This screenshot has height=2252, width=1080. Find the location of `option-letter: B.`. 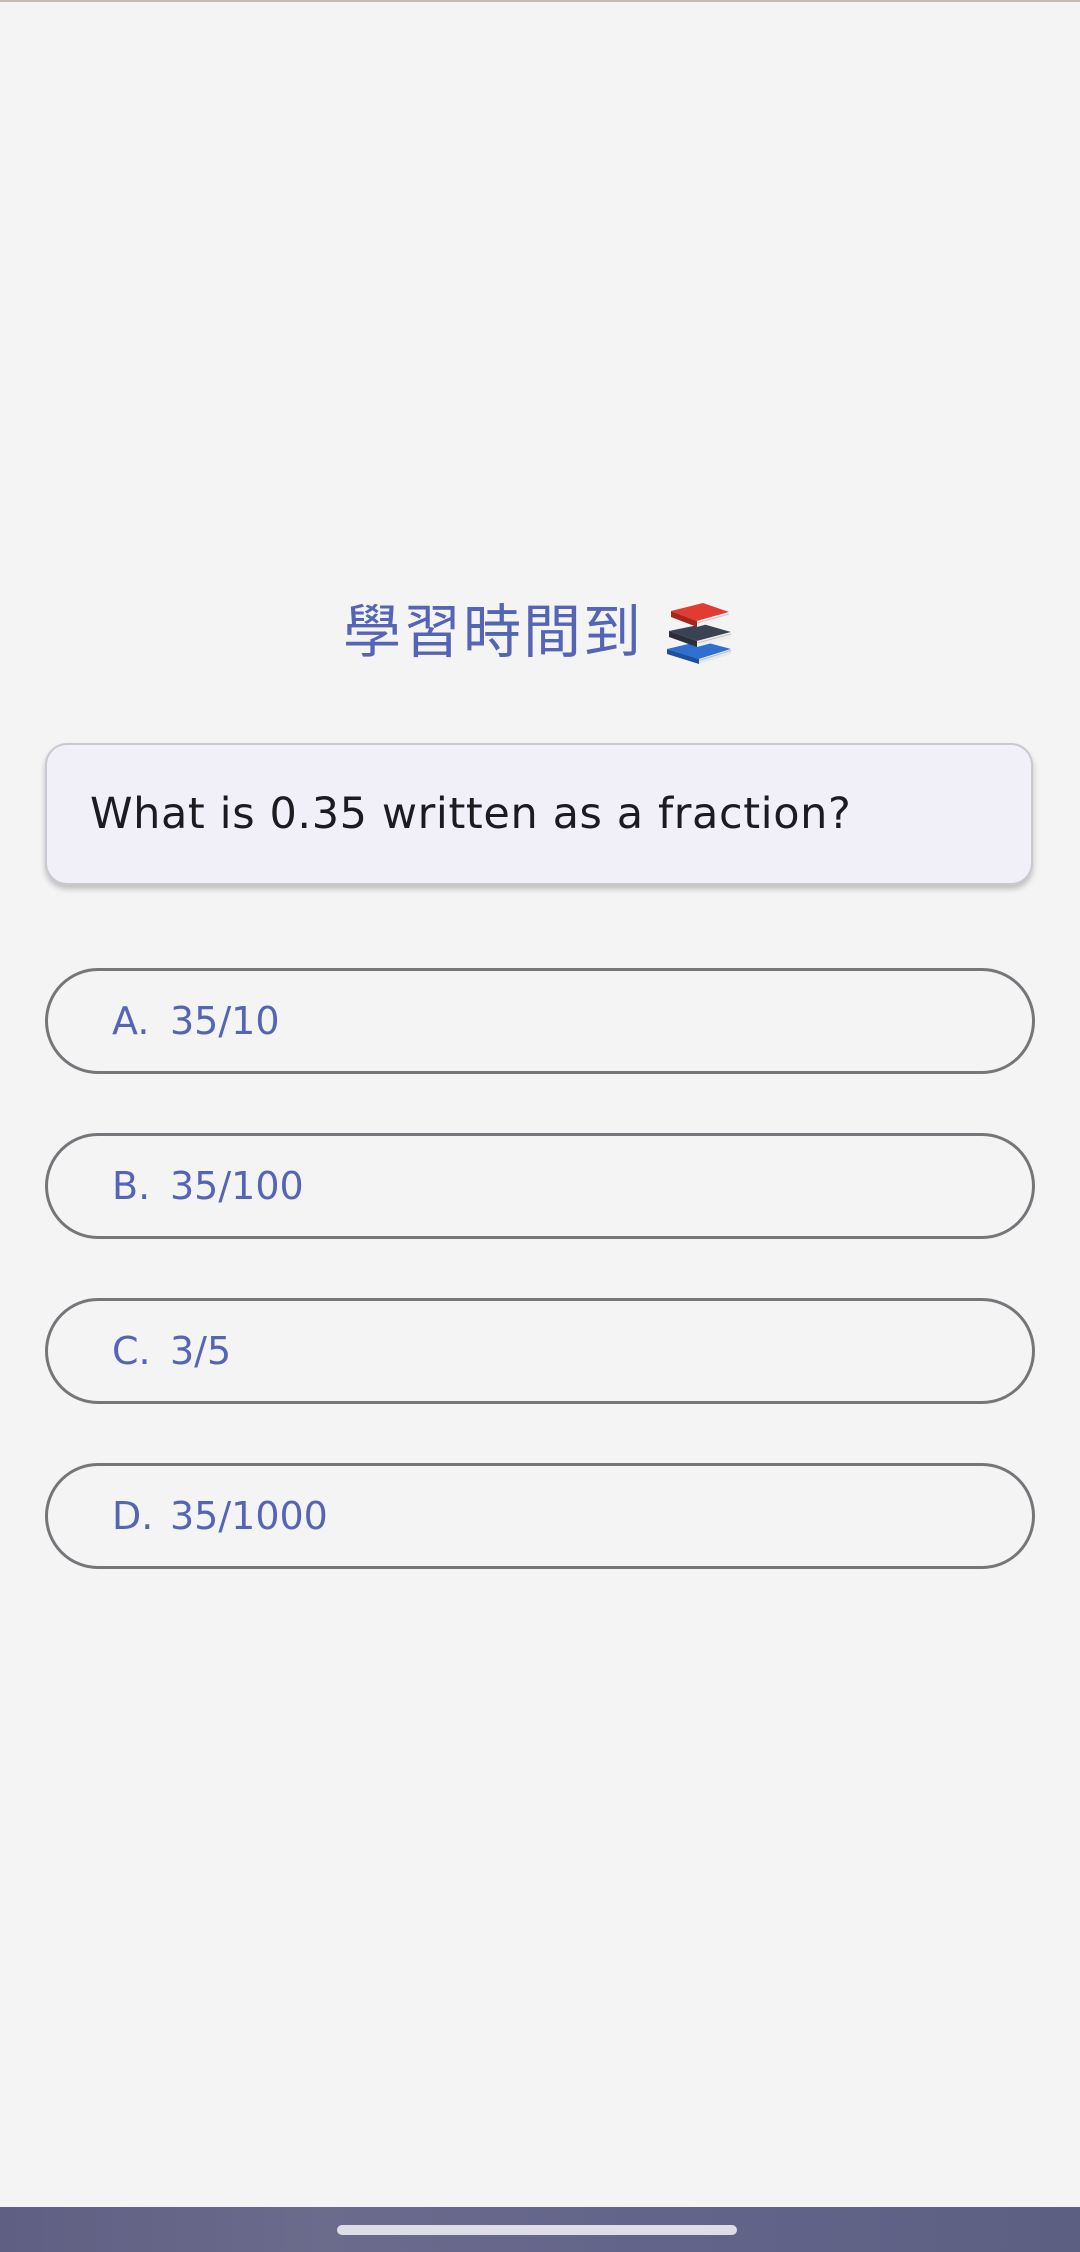

option-letter: B. is located at coordinates (131, 1186).